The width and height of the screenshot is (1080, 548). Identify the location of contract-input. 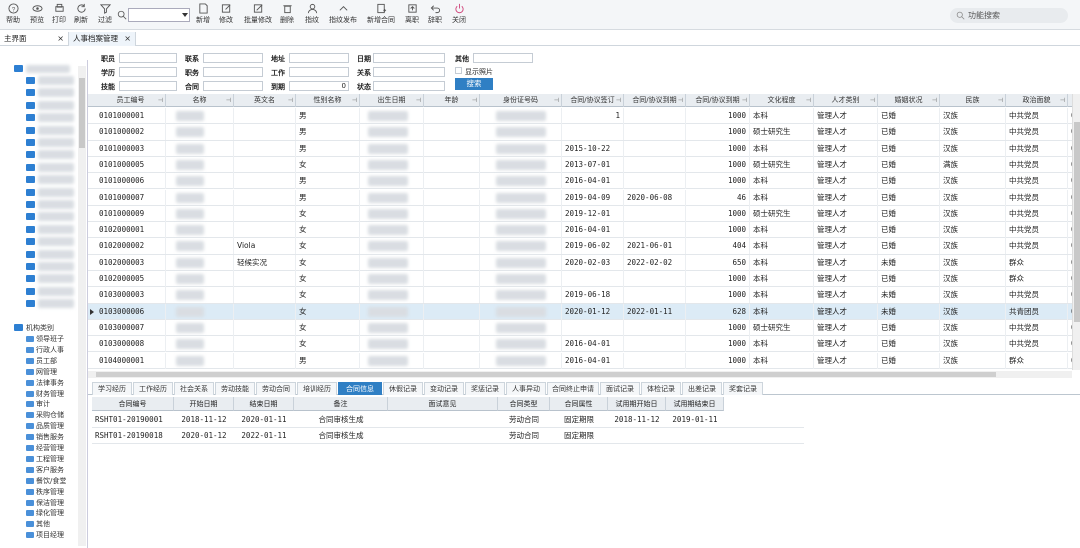
(233, 86).